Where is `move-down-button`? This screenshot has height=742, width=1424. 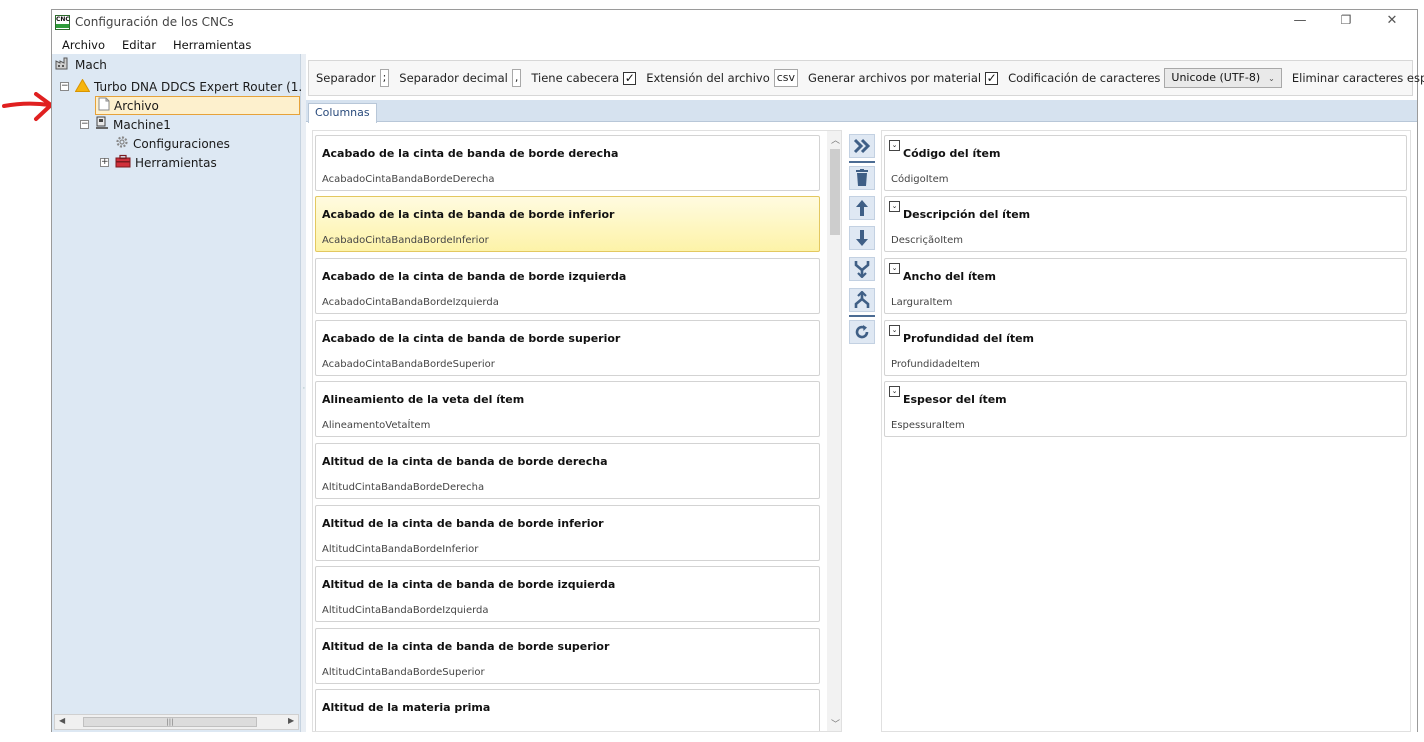
move-down-button is located at coordinates (862, 238).